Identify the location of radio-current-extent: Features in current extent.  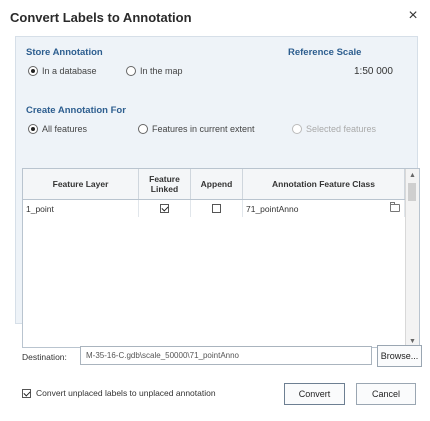
(196, 129).